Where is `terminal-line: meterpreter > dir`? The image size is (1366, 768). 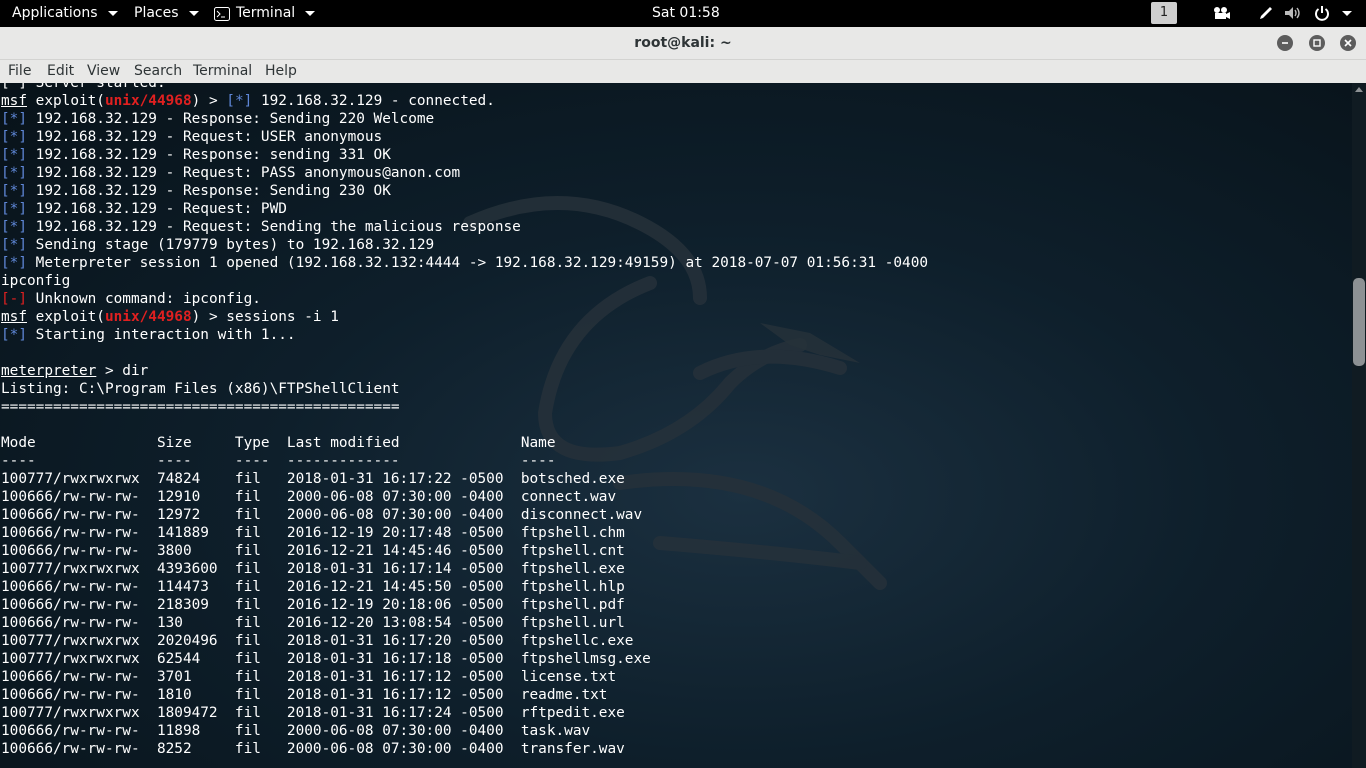
terminal-line: meterpreter > dir is located at coordinates (464, 371).